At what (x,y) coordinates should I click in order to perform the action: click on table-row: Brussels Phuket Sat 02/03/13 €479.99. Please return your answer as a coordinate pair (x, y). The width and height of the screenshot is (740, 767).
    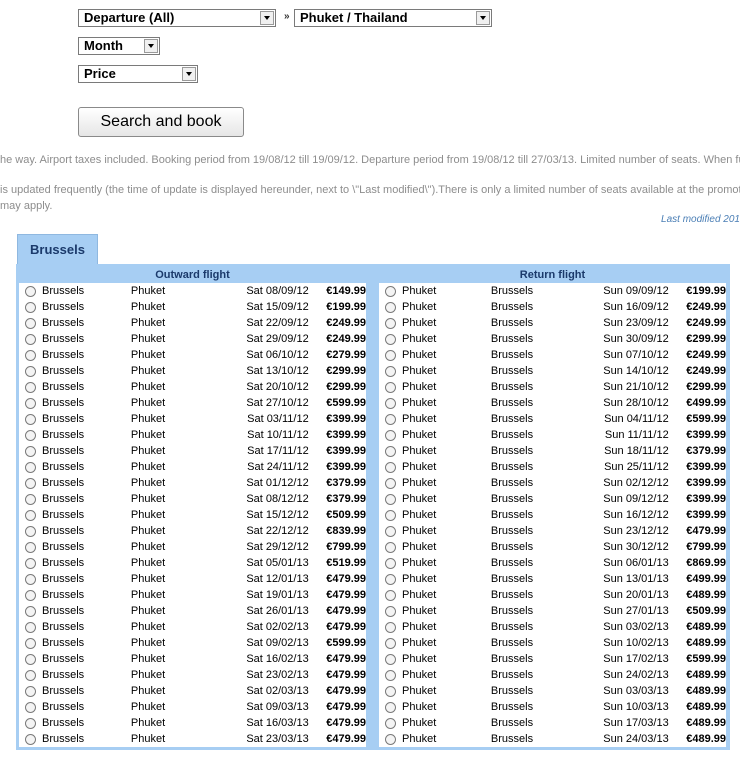
    Looking at the image, I should click on (192, 691).